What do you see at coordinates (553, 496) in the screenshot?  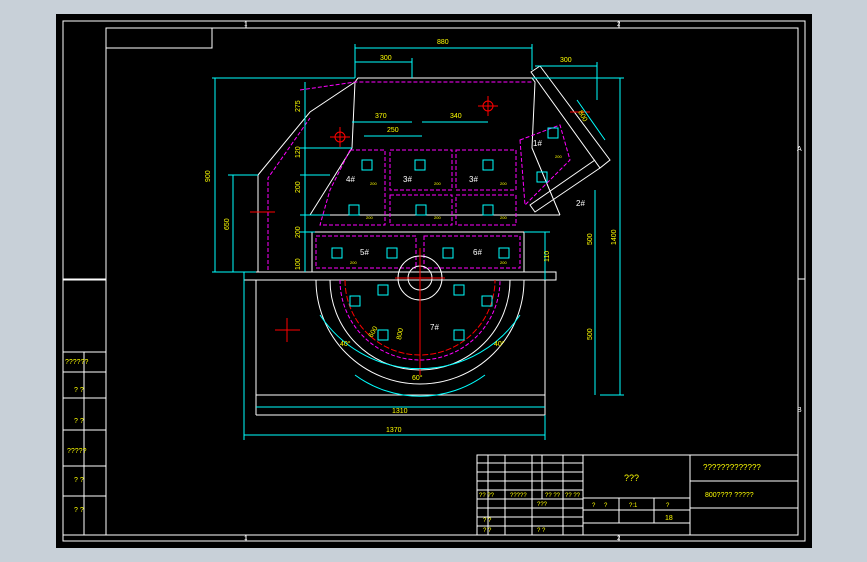 I see `tb-row-label-3: ?? ??` at bounding box center [553, 496].